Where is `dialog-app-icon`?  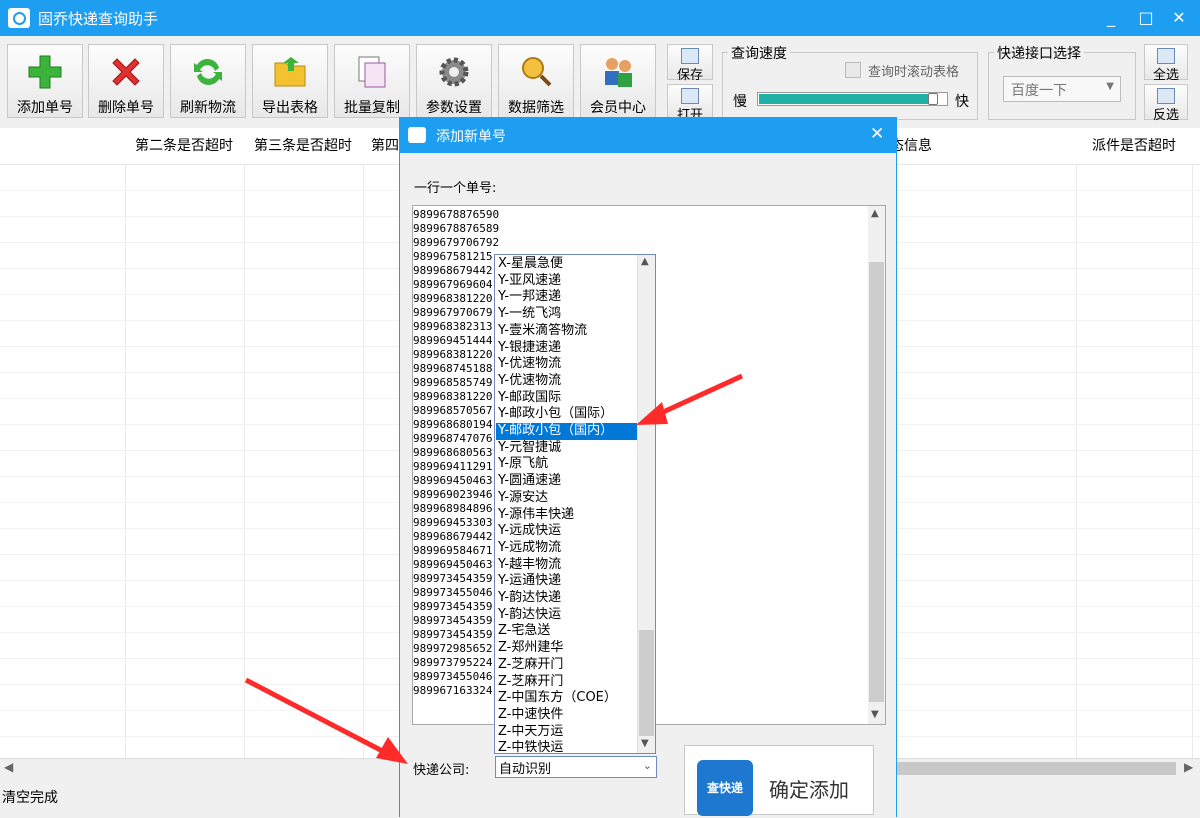 dialog-app-icon is located at coordinates (417, 135).